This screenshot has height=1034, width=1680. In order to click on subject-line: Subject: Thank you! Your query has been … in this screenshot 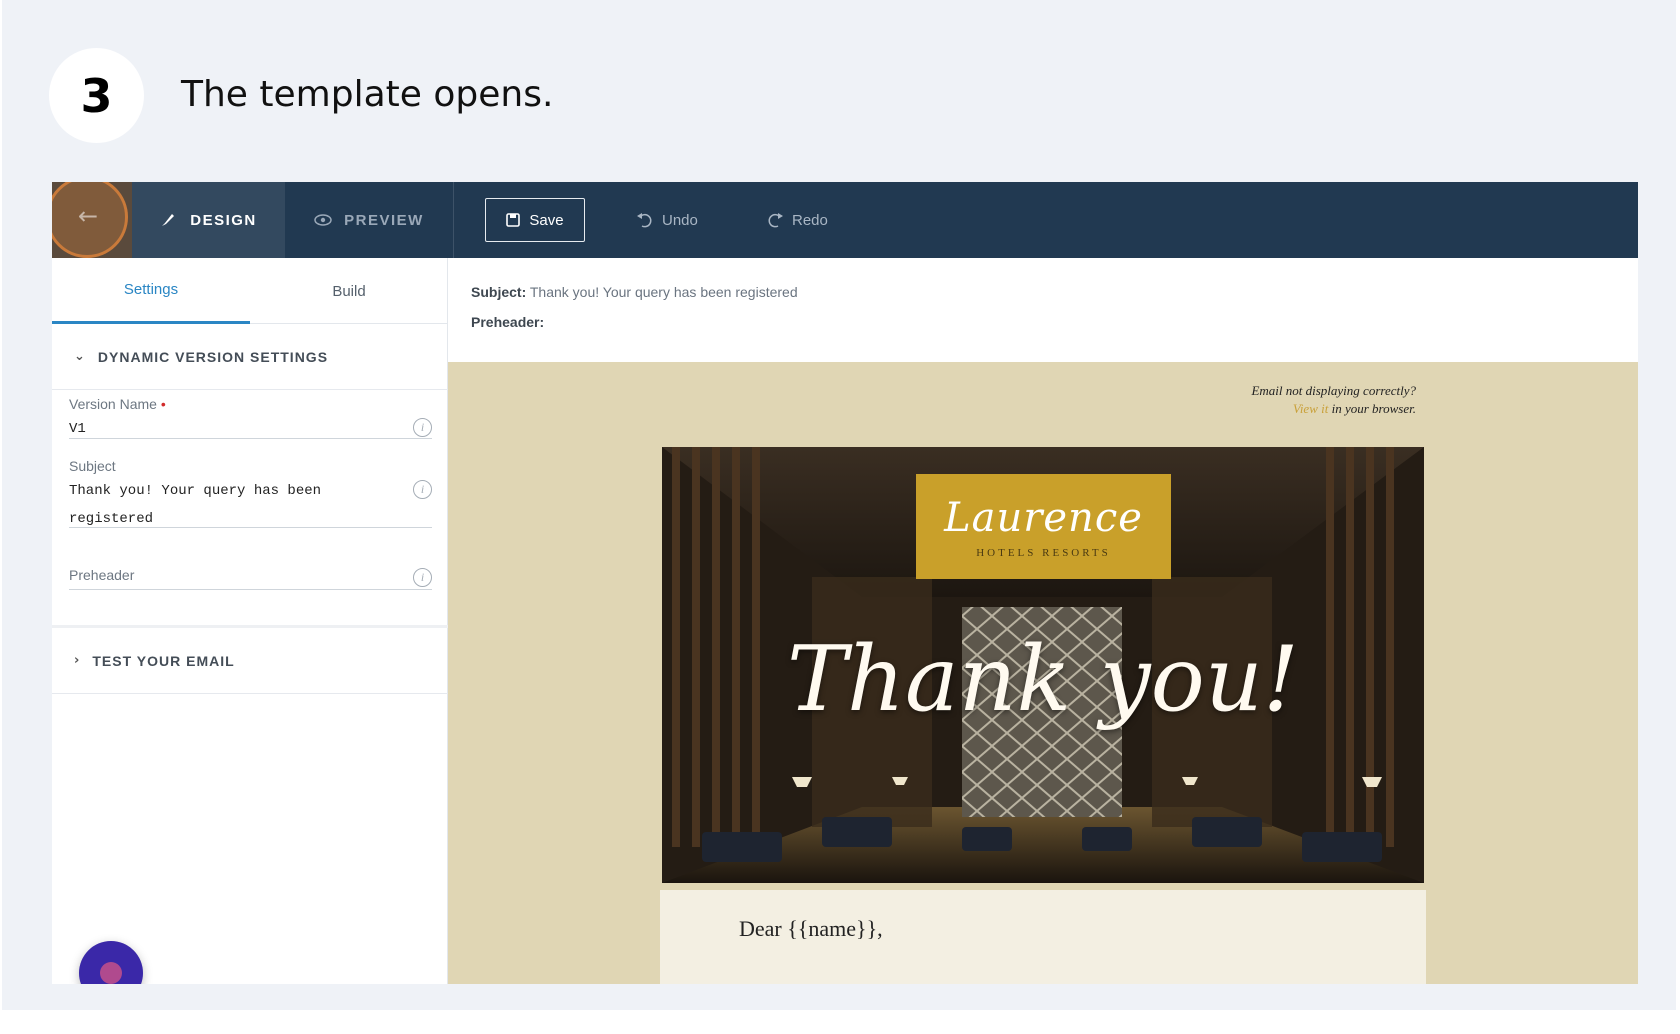, I will do `click(634, 292)`.